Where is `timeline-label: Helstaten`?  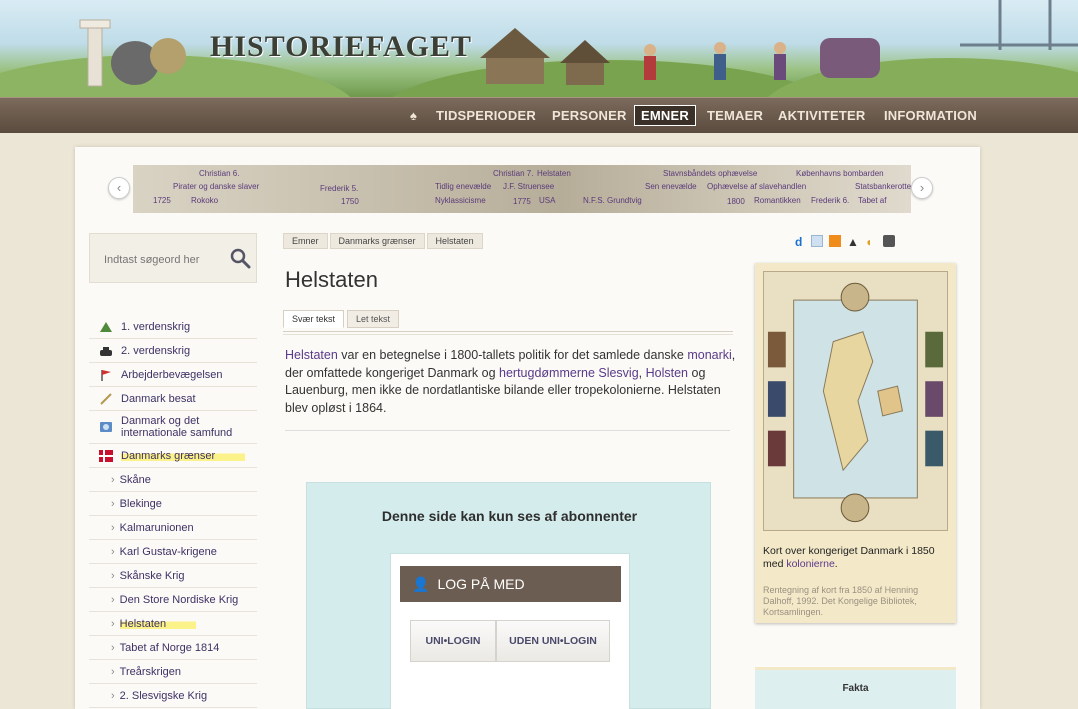
timeline-label: Helstaten is located at coordinates (554, 173).